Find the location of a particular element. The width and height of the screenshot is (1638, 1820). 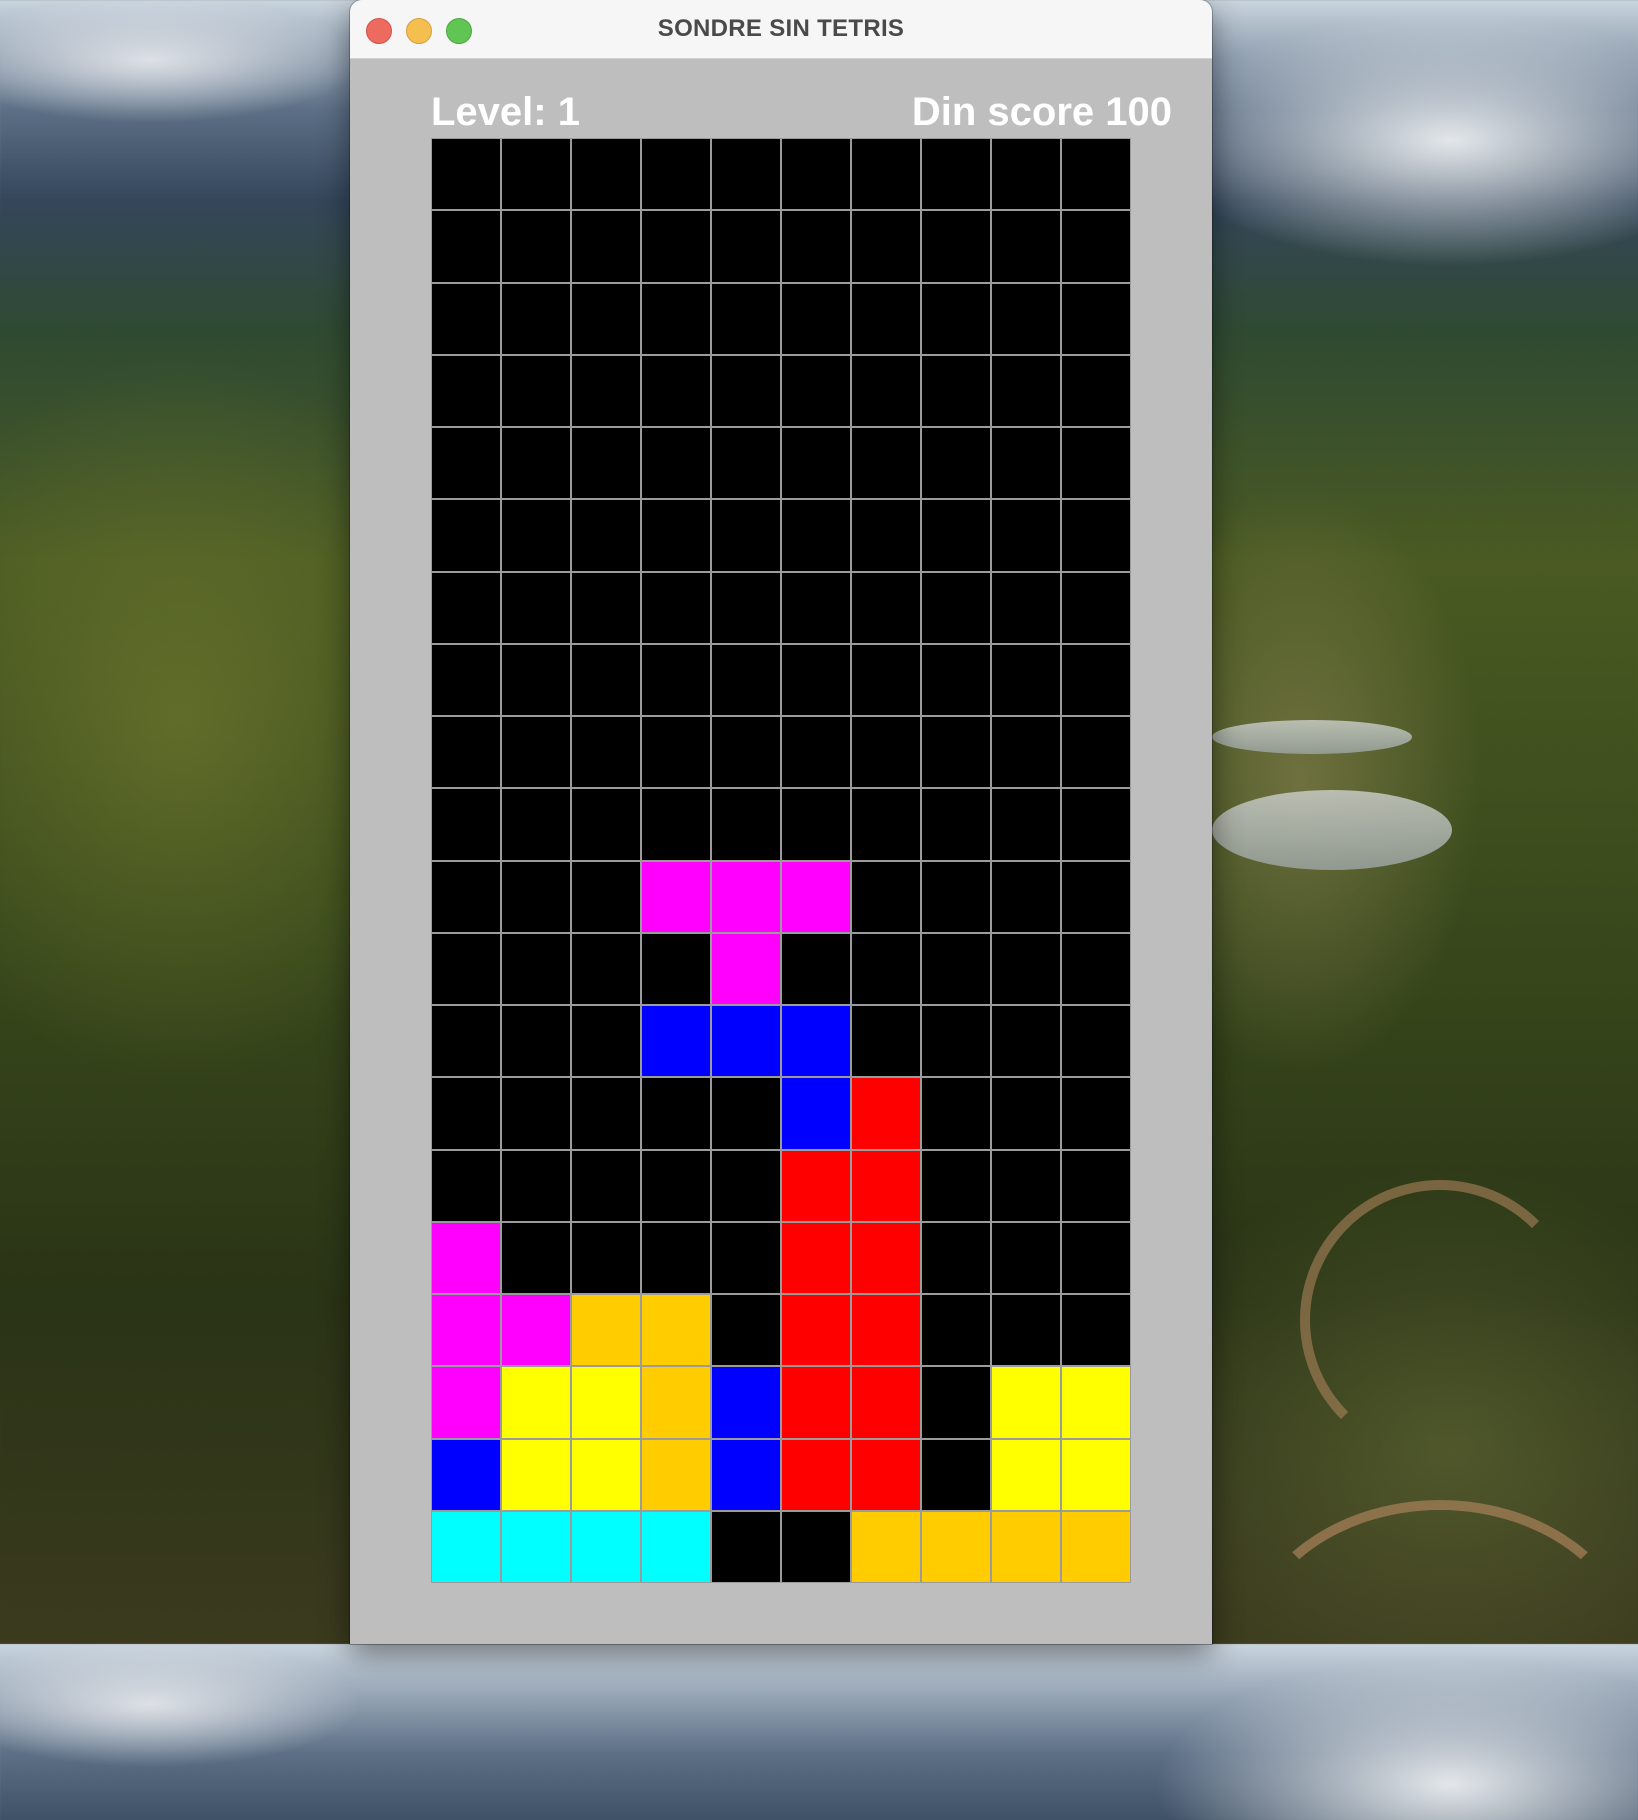

minimize-button is located at coordinates (419, 31).